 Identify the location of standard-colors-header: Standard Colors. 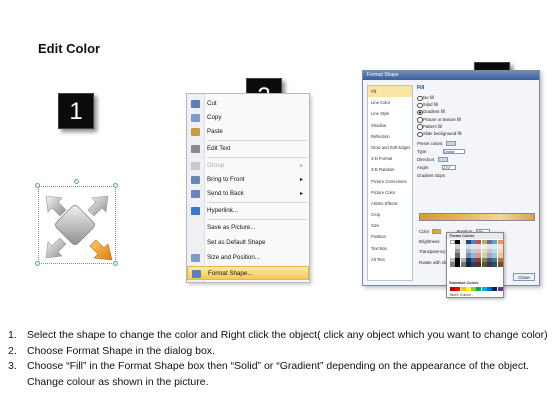
(464, 283).